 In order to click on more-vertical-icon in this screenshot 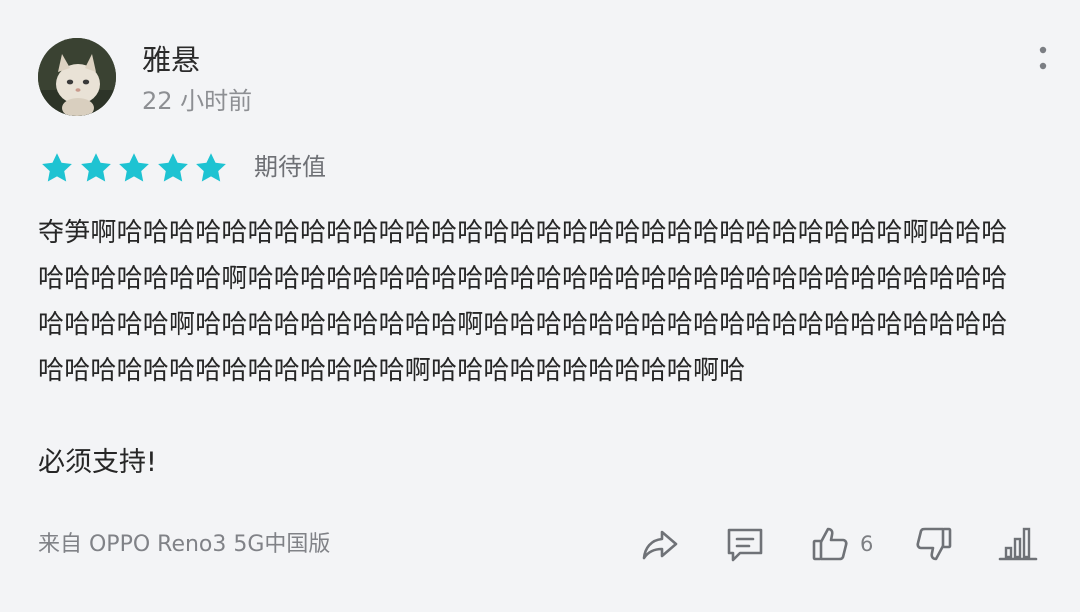, I will do `click(1043, 58)`.